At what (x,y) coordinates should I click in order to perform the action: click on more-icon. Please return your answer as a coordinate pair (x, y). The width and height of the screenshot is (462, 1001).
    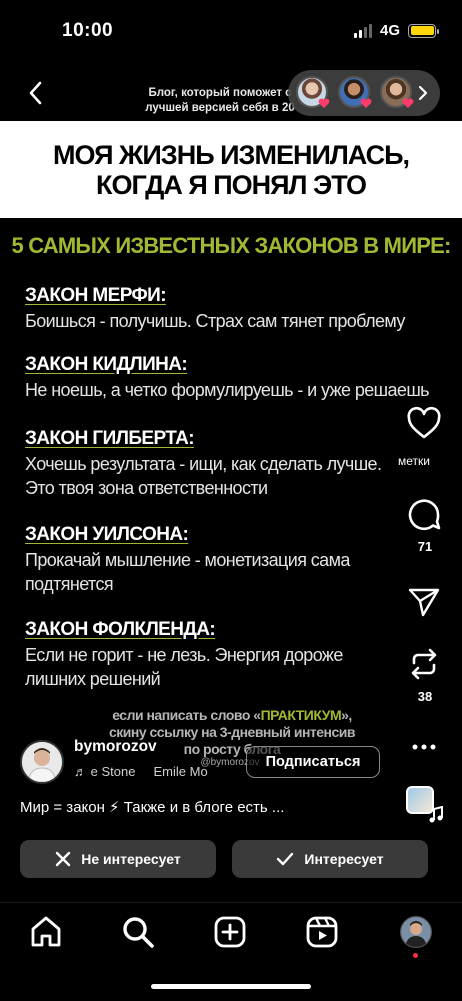
    Looking at the image, I should click on (424, 747).